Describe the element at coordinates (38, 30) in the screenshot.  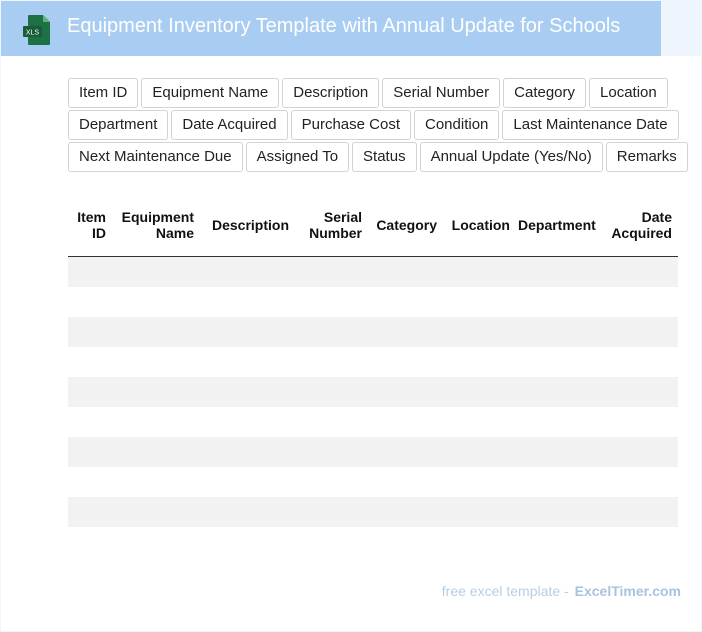
I see `xls-file-icon: XLS` at that location.